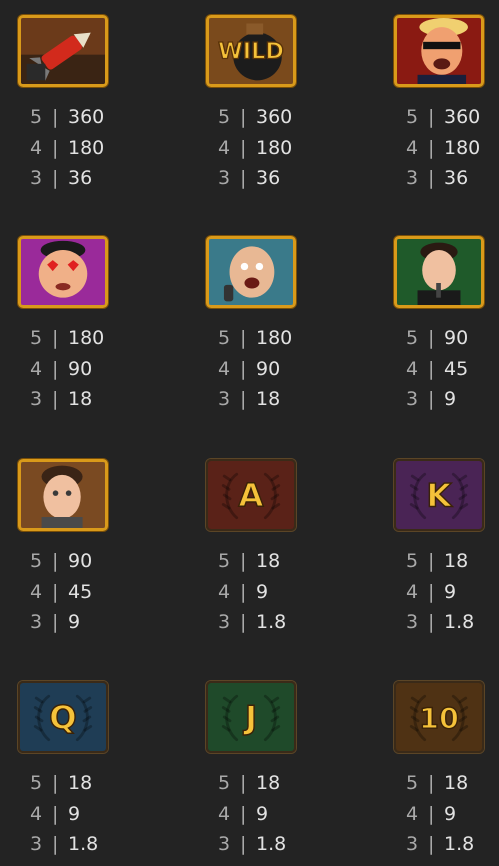 This screenshot has height=866, width=499. What do you see at coordinates (439, 272) in the screenshot?
I see `musk-symbol-icon` at bounding box center [439, 272].